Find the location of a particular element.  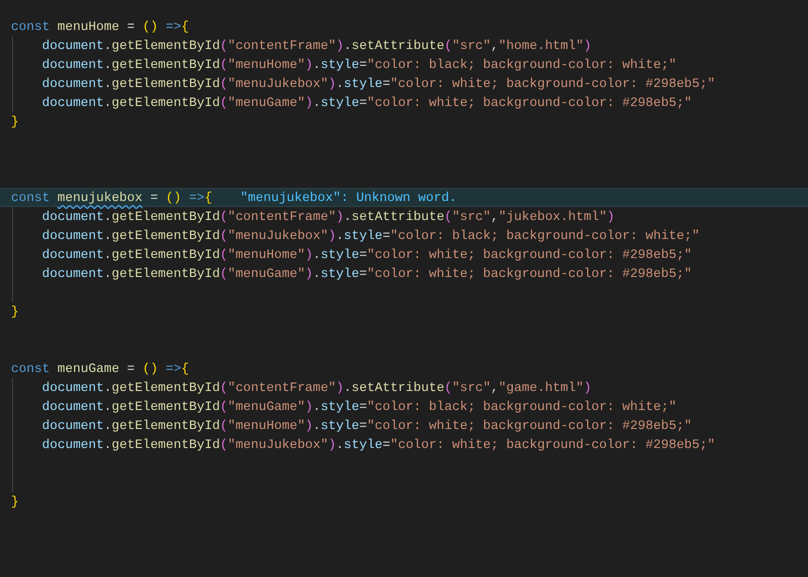

code-line: document.getElementById("menuHome").style="color: black; background-color: white;" is located at coordinates (359, 64).